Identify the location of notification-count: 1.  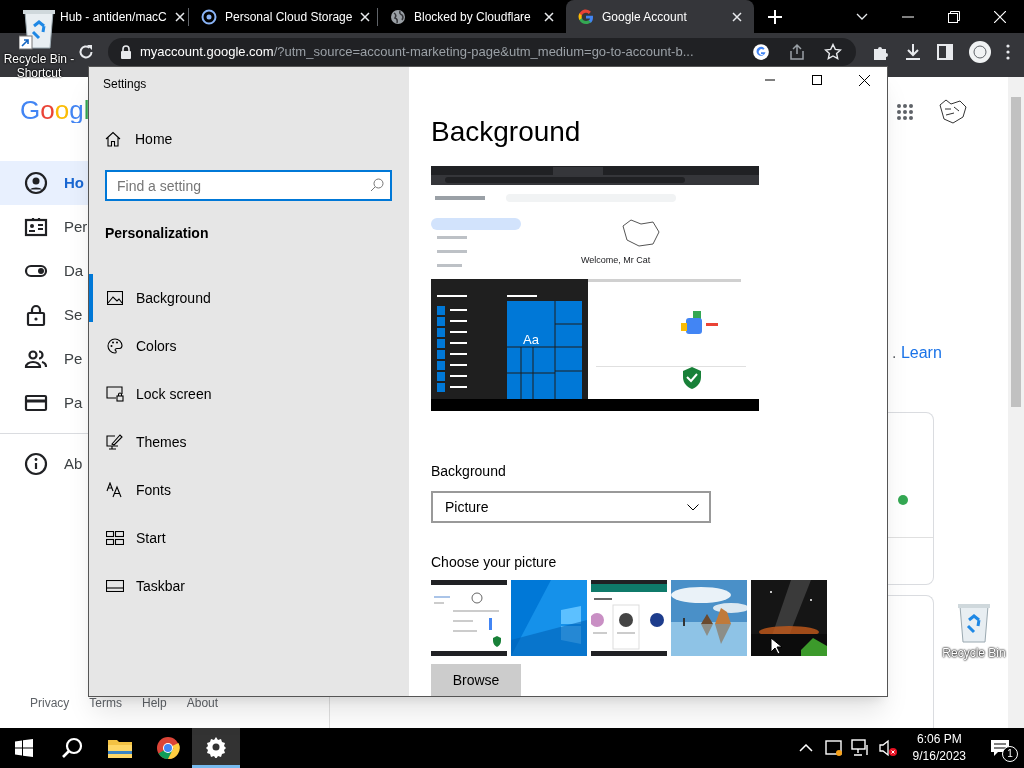
(1010, 754).